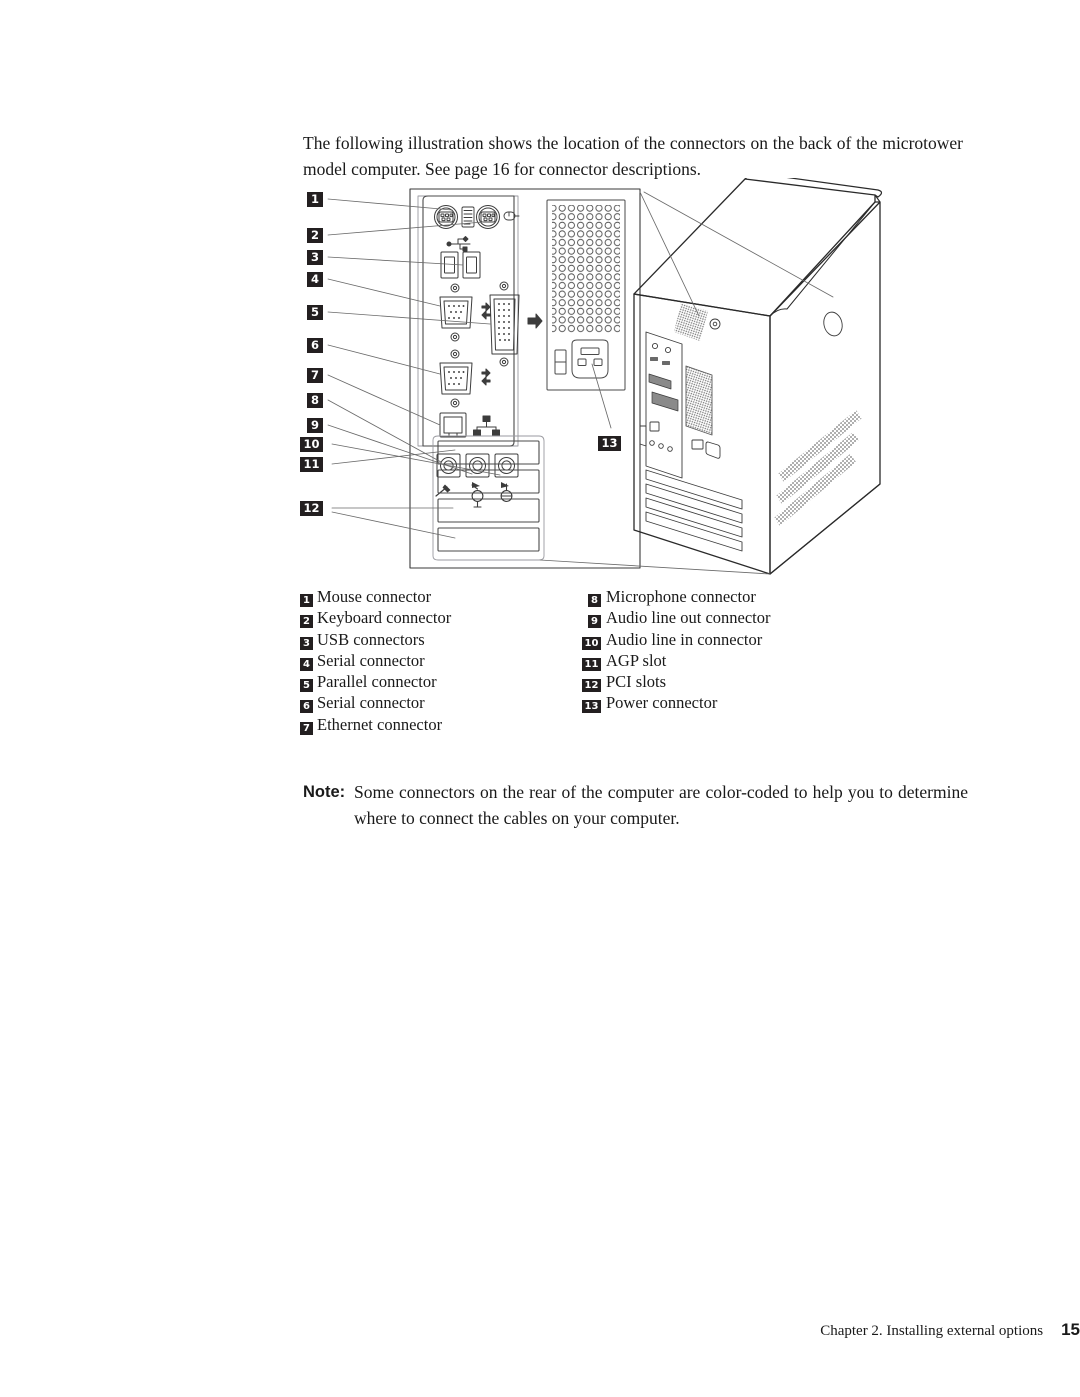 The height and width of the screenshot is (1397, 1080). What do you see at coordinates (440, 598) in the screenshot?
I see `legend-item-1: 1 Mouse connector` at bounding box center [440, 598].